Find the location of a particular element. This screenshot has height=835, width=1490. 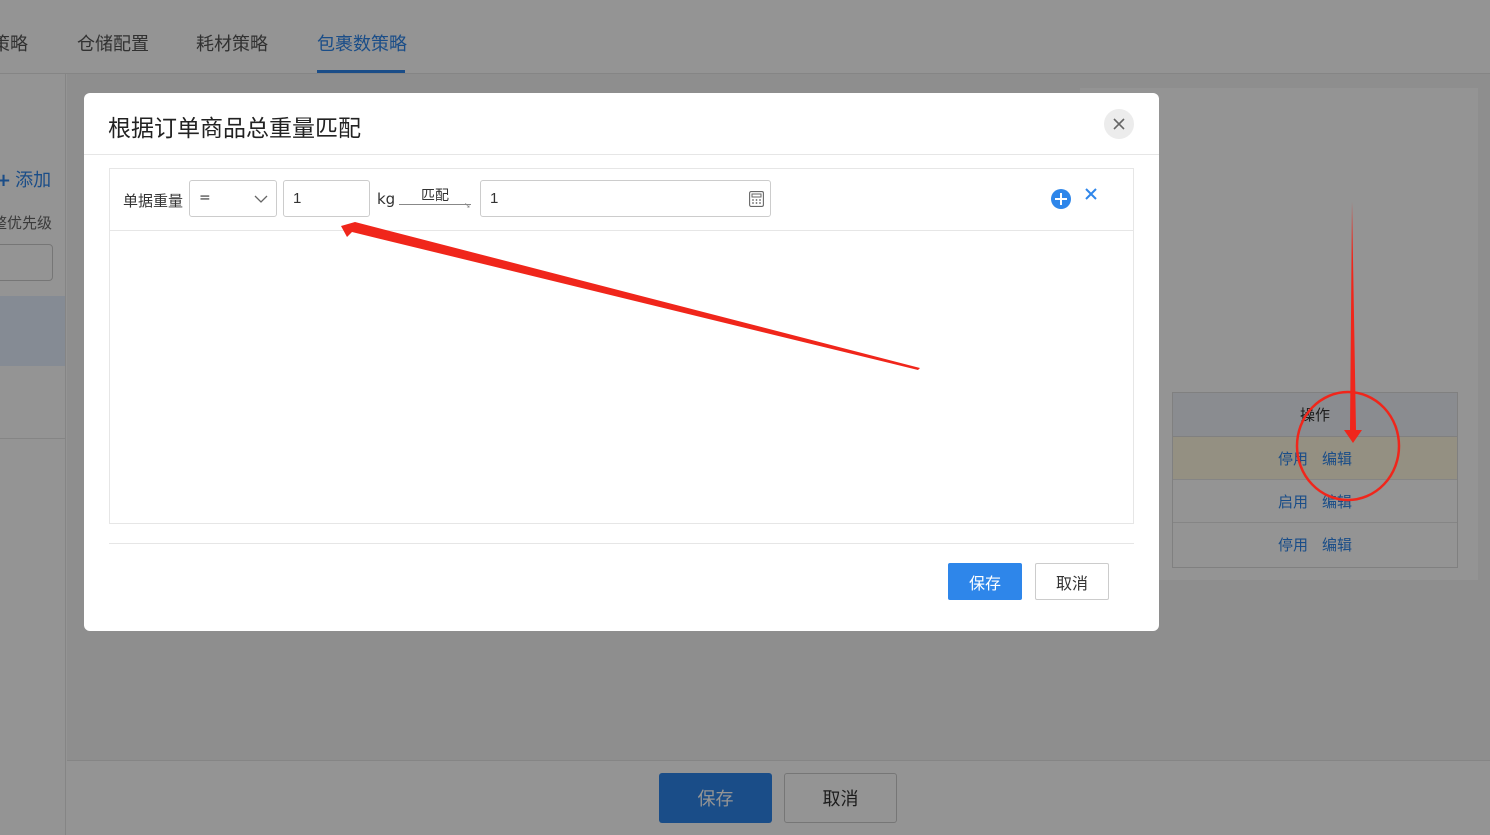

unit-label: kg is located at coordinates (386, 199).